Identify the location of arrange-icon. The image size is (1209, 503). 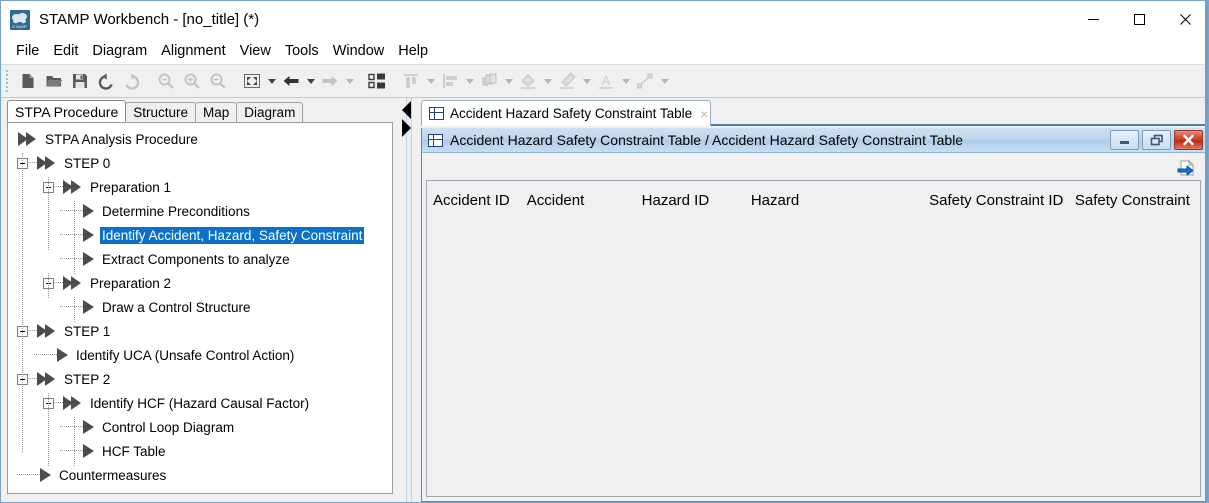
(489, 81).